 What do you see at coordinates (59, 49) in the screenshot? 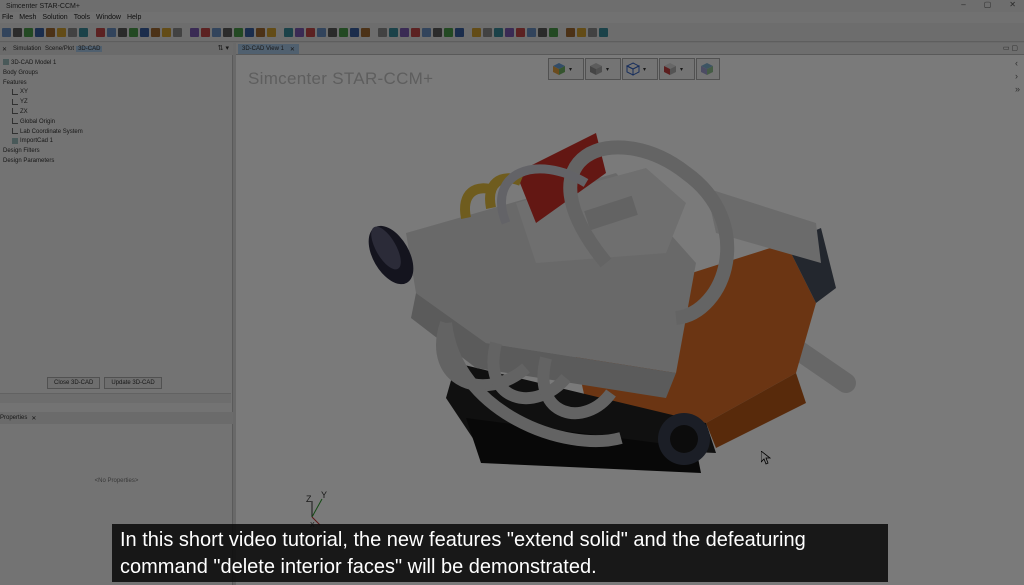
I see `tab-scene-plot: Scene/Plot` at bounding box center [59, 49].